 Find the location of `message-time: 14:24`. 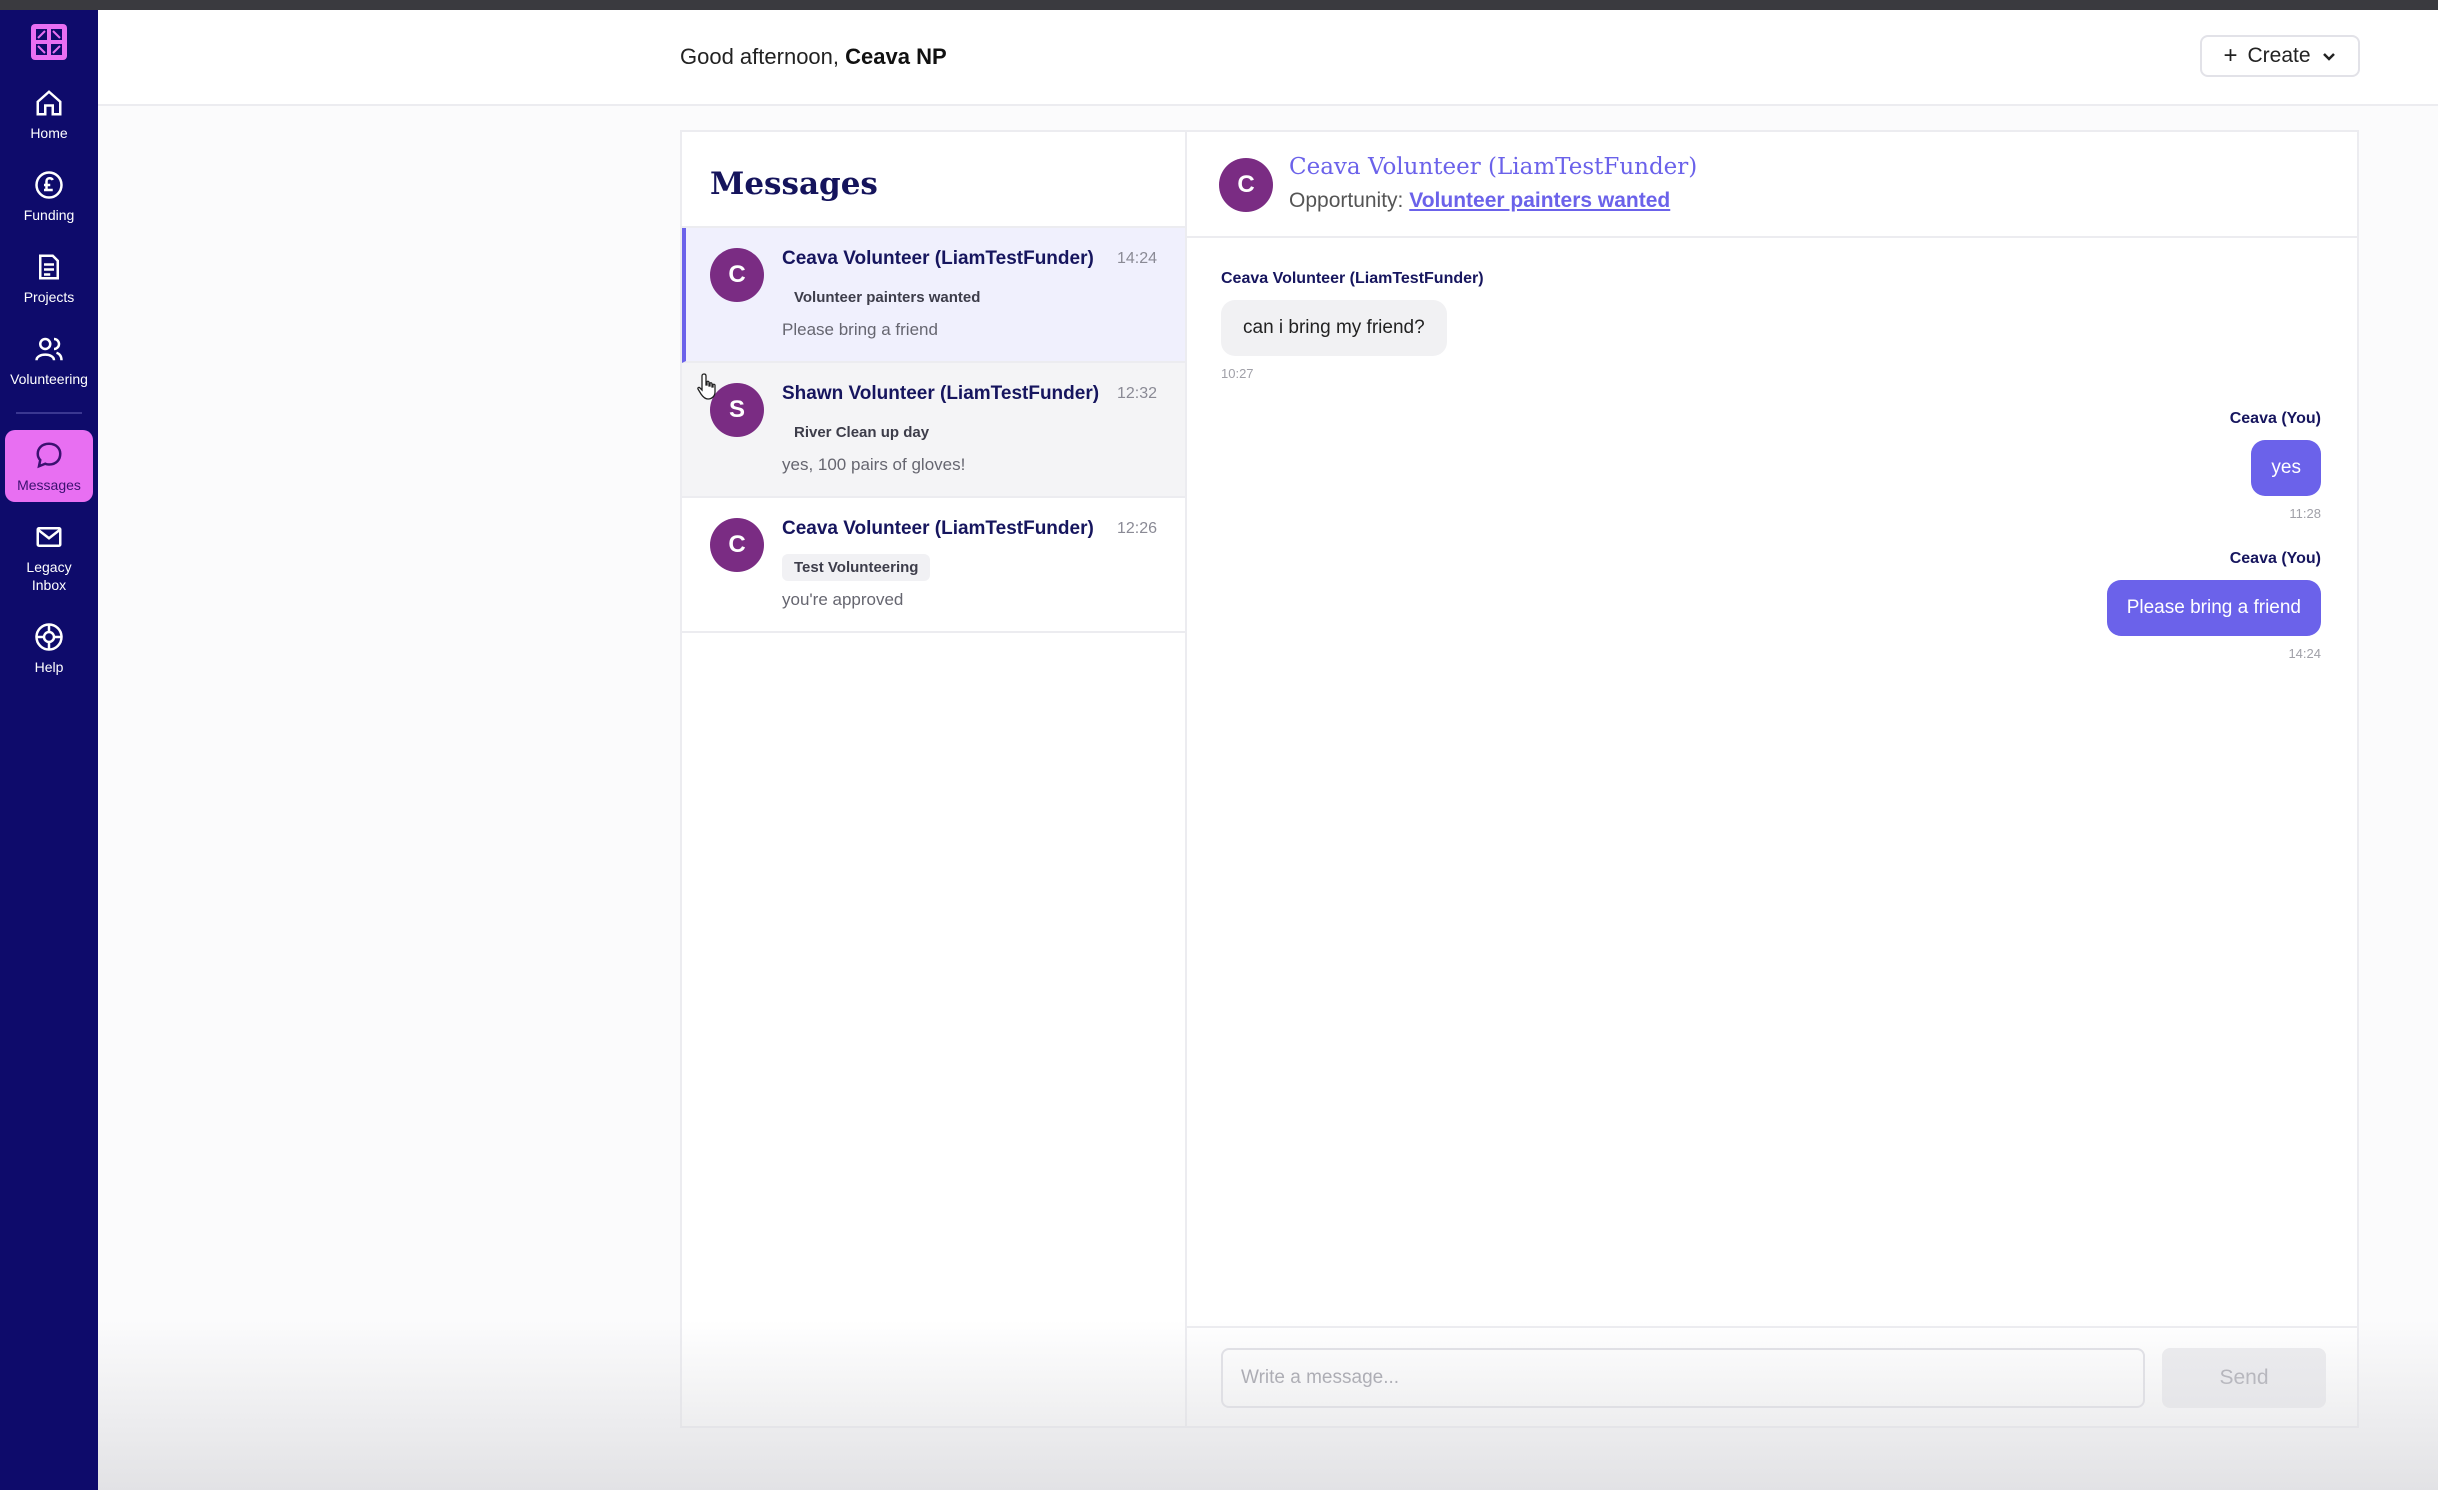

message-time: 14:24 is located at coordinates (2304, 653).